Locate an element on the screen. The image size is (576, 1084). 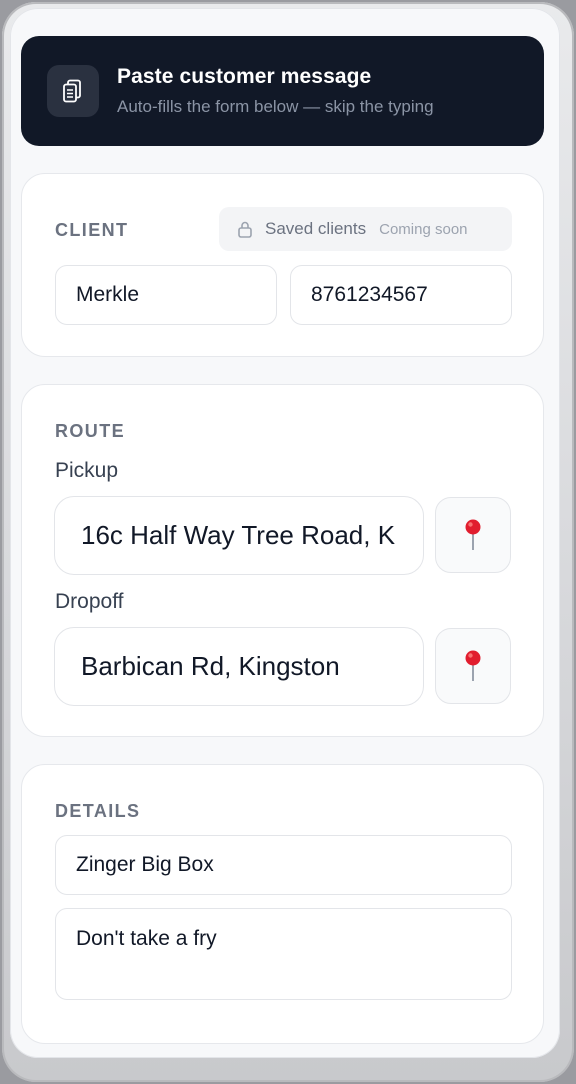
pickup-pin-button is located at coordinates (473, 535).